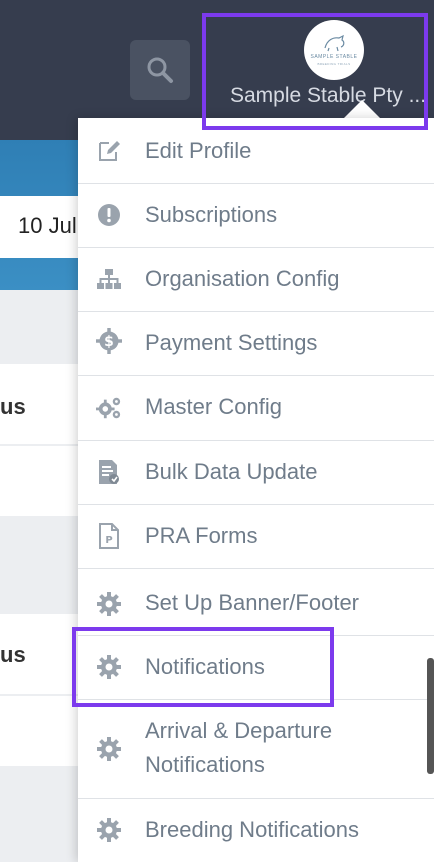 The height and width of the screenshot is (862, 434). I want to click on menu-item-pra-forms: P PRA Forms, so click(256, 536).